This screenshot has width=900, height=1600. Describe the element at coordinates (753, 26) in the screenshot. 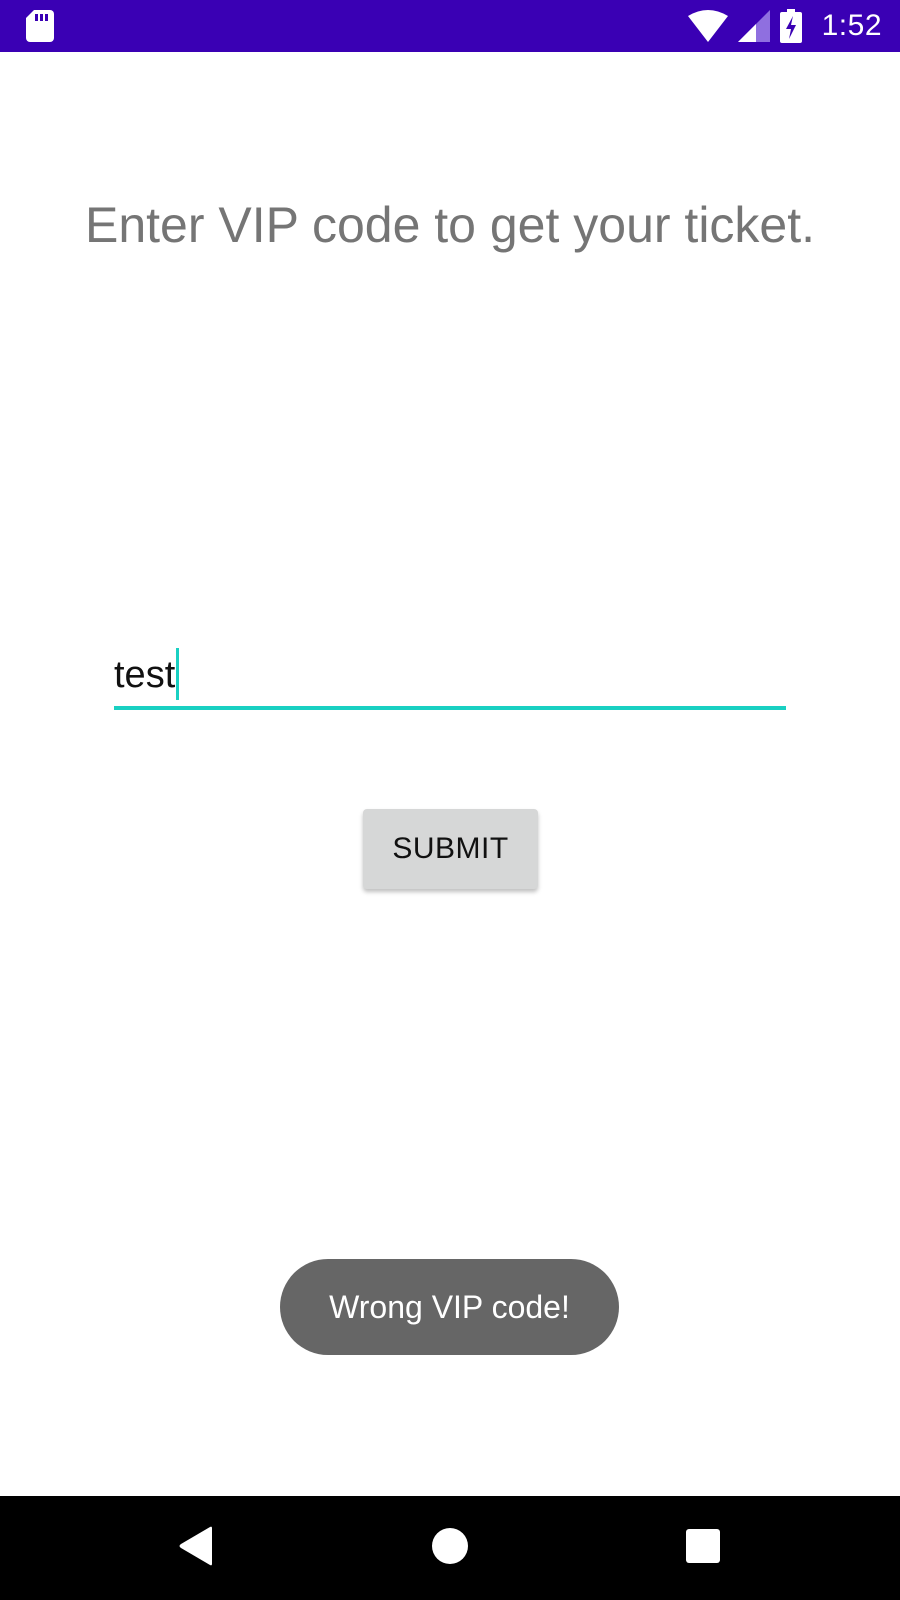

I see `cell-signal-icon` at that location.